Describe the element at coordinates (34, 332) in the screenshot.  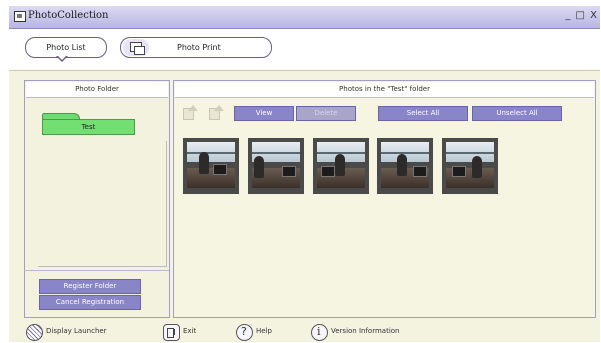
I see `launcher-icon` at that location.